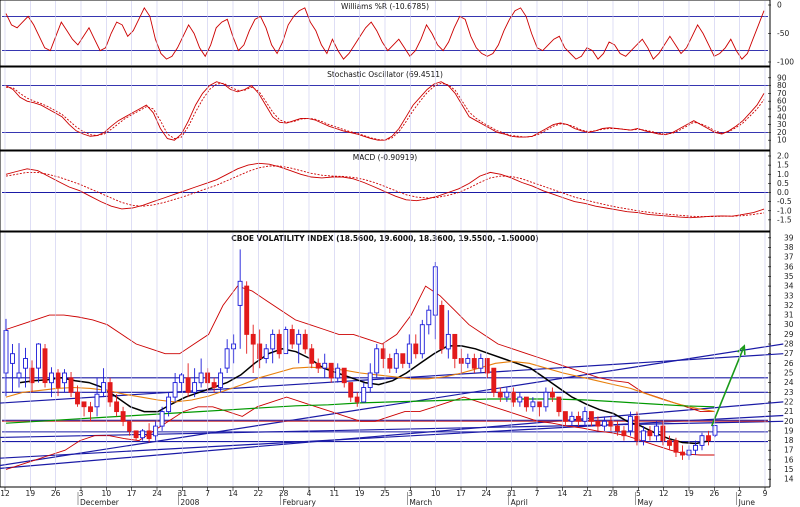  Describe the element at coordinates (789, 363) in the screenshot. I see `y-tick-label-price-13: 26` at that location.